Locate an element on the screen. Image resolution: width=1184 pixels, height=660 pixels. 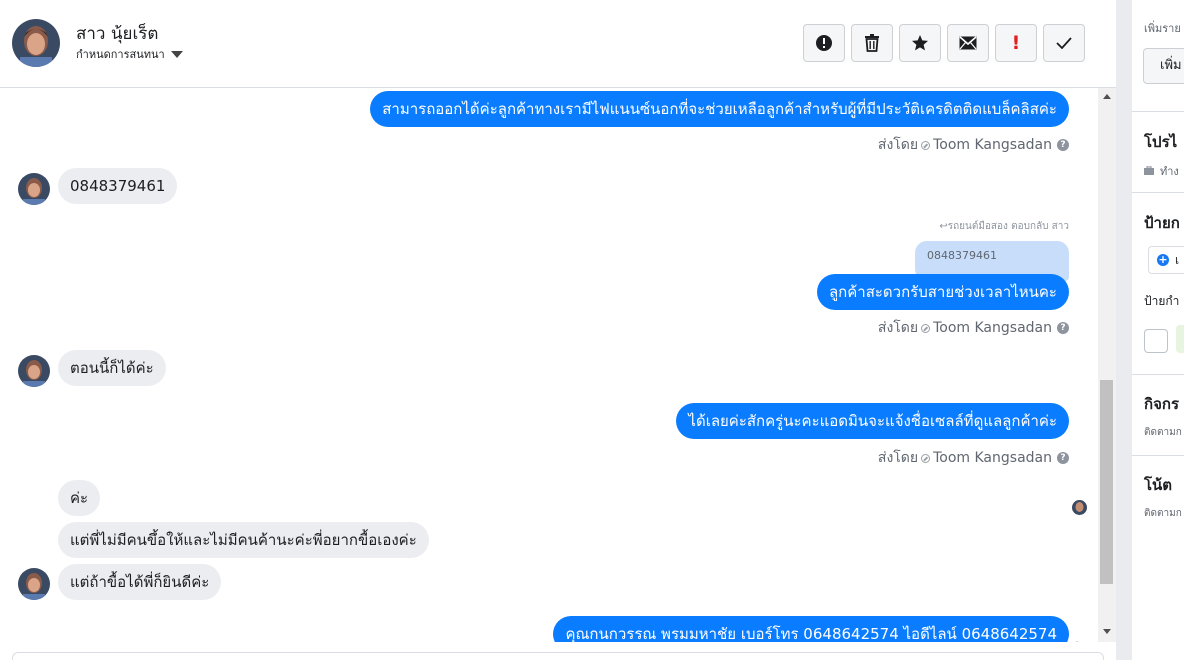
notes-title: โน้ต is located at coordinates (1158, 485).